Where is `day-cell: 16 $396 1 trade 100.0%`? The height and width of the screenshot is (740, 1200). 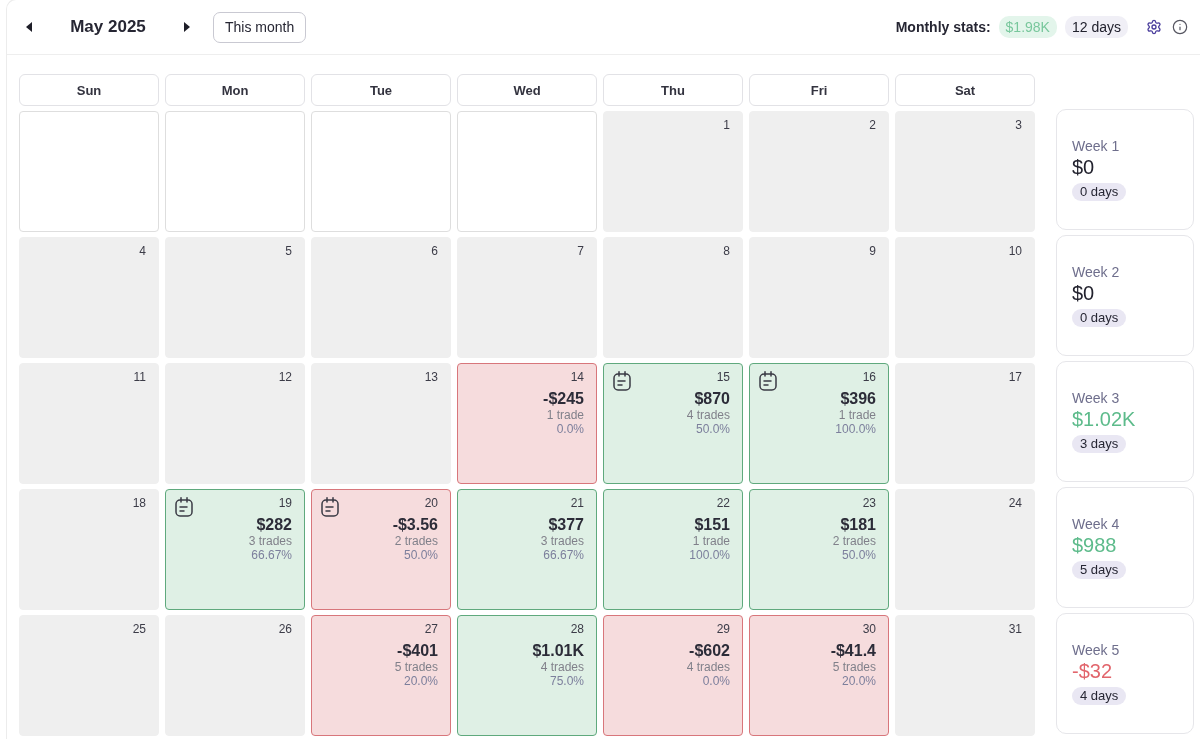 day-cell: 16 $396 1 trade 100.0% is located at coordinates (819, 423).